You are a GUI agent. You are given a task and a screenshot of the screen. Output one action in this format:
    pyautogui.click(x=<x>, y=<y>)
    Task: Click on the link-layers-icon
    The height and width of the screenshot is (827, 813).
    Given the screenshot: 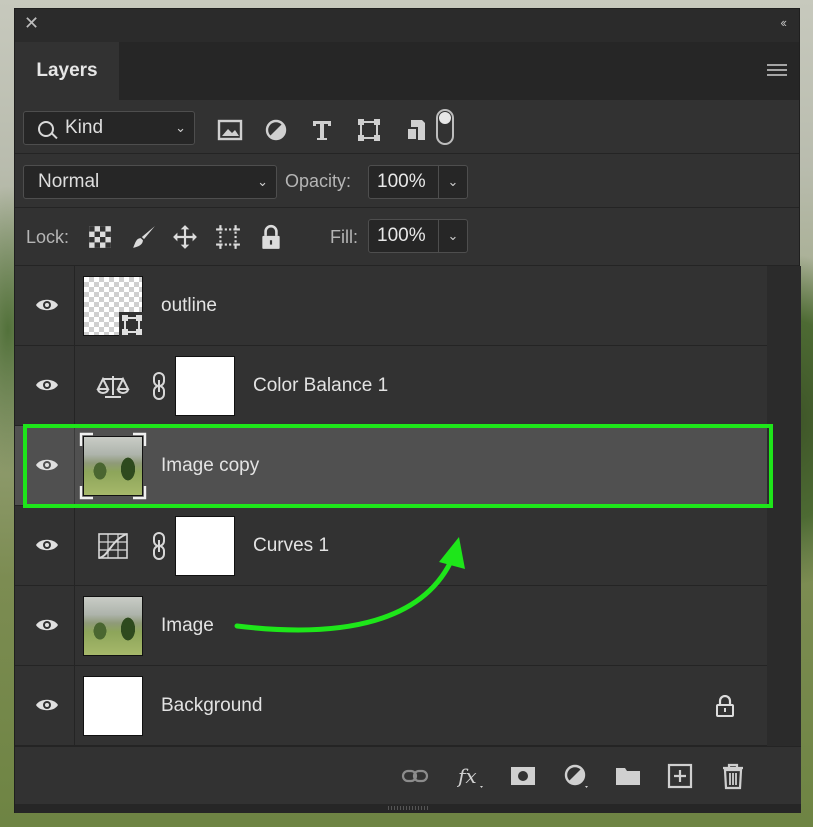 What is the action you would take?
    pyautogui.click(x=415, y=776)
    